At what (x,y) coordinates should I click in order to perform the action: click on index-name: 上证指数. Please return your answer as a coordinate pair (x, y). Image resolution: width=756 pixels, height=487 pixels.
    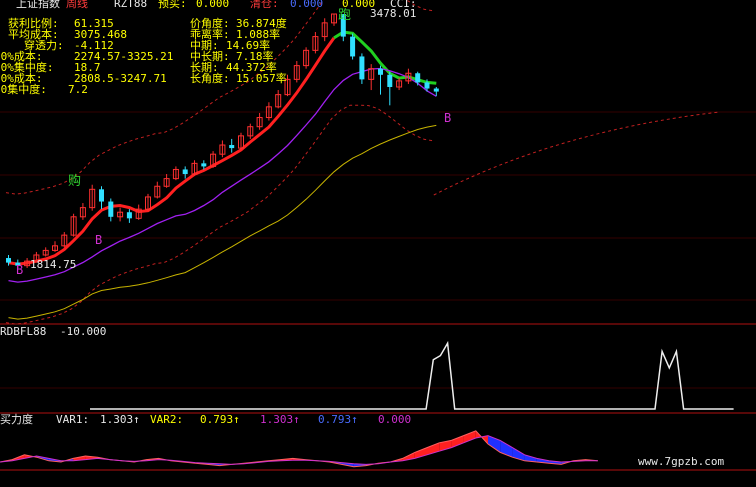
    Looking at the image, I should click on (38, 5).